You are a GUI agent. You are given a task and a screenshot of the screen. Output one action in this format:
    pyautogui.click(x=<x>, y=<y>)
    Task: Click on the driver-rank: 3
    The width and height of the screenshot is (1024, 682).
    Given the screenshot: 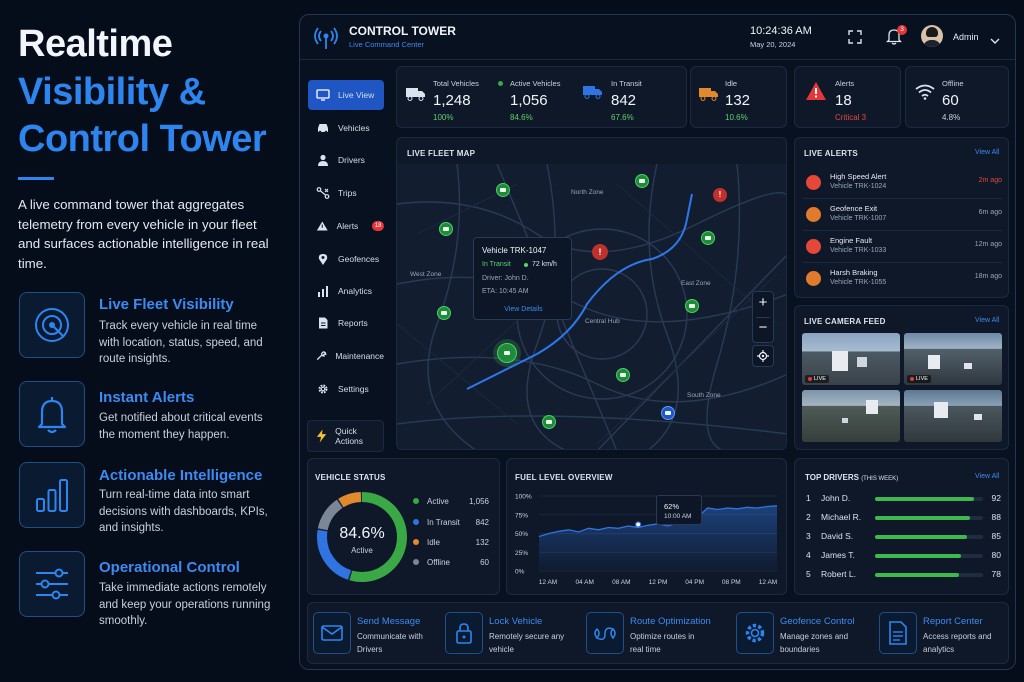 What is the action you would take?
    pyautogui.click(x=808, y=536)
    